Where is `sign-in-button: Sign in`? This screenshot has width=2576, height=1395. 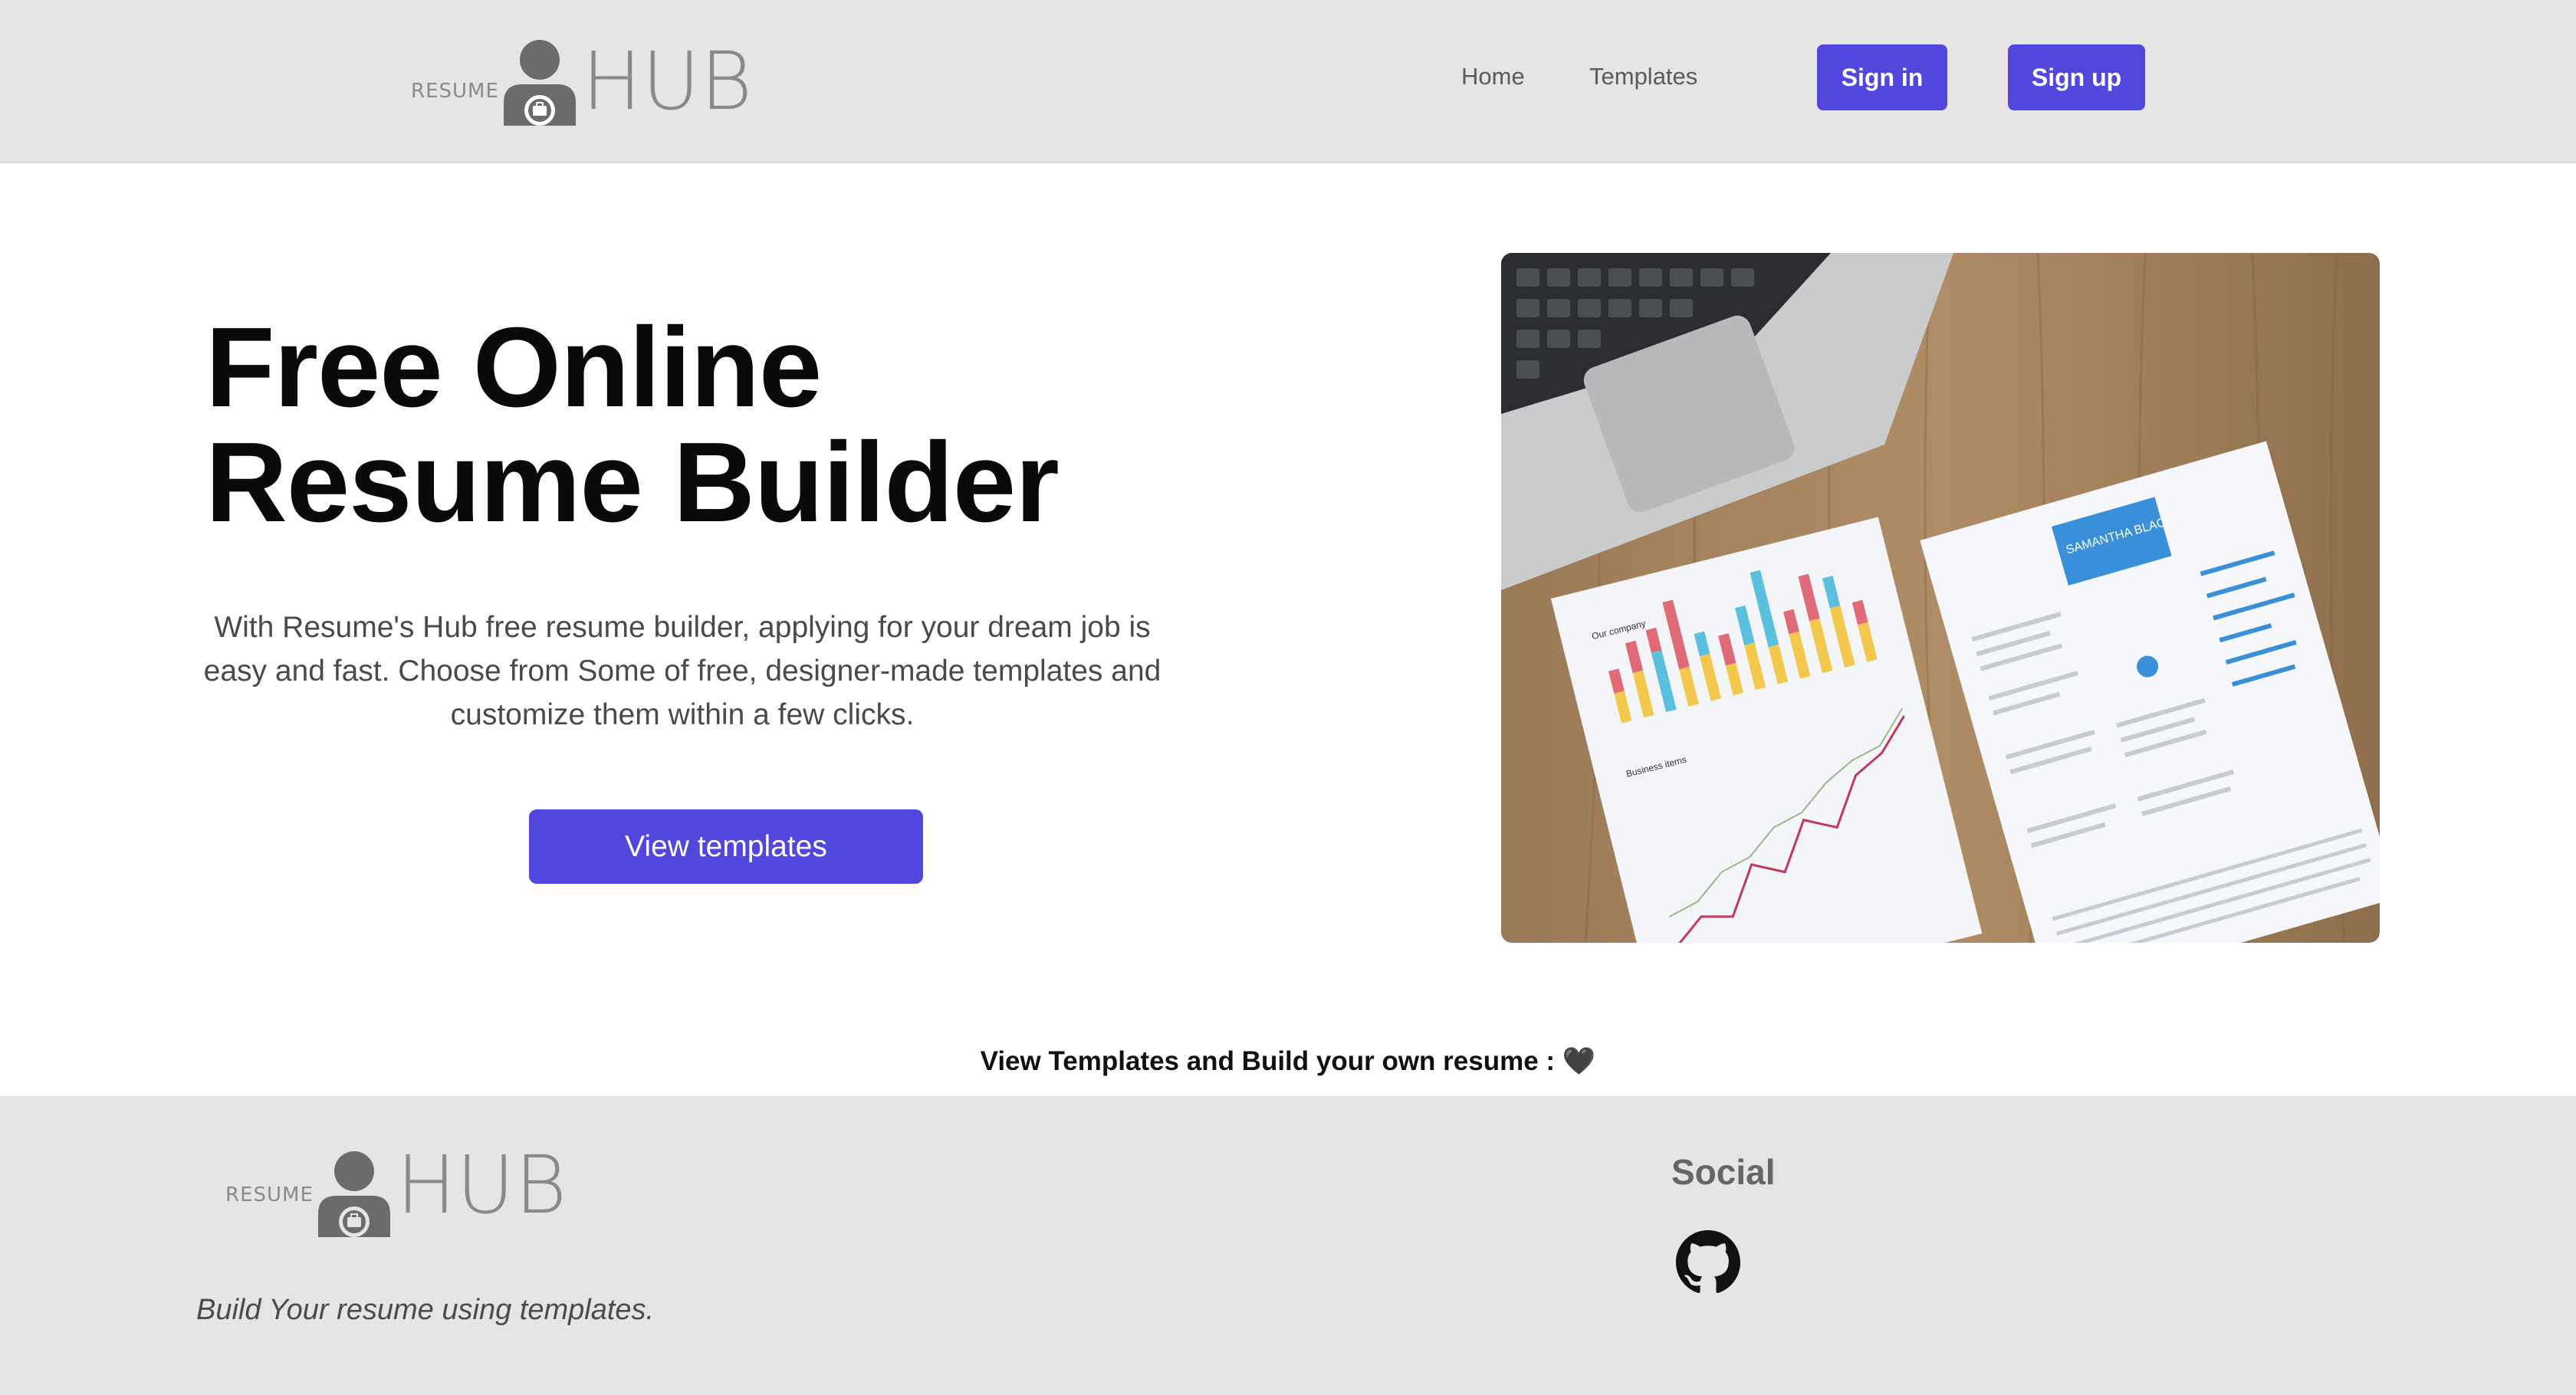
sign-in-button: Sign in is located at coordinates (1882, 77).